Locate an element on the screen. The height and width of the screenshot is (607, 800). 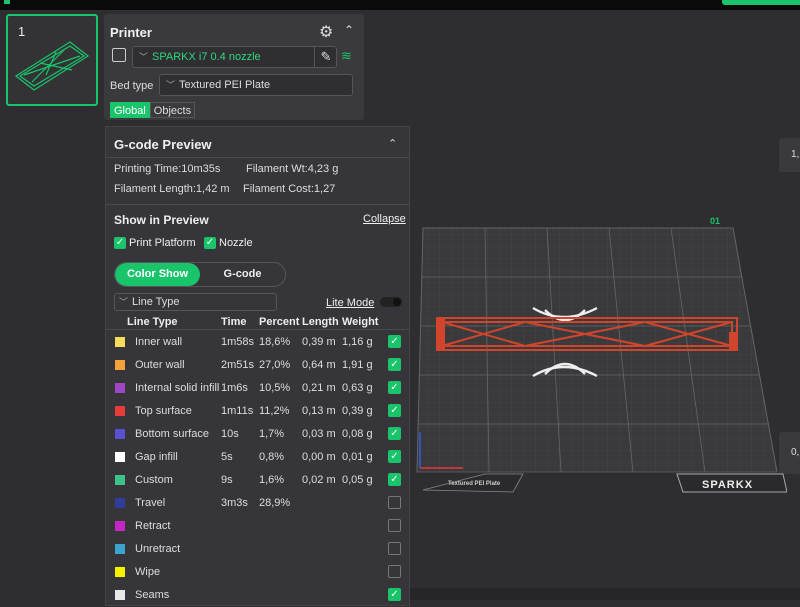
header-time: Time is located at coordinates (234, 322).